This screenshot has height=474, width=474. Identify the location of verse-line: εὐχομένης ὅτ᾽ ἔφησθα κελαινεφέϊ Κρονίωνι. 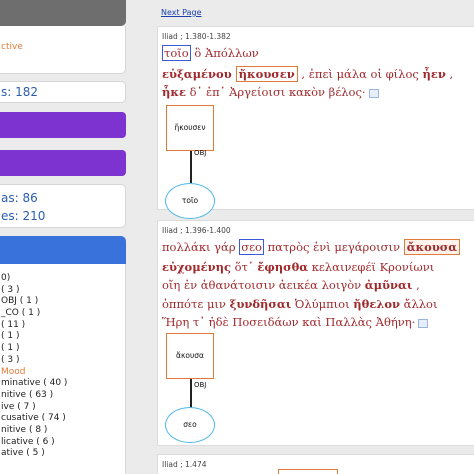
(298, 267).